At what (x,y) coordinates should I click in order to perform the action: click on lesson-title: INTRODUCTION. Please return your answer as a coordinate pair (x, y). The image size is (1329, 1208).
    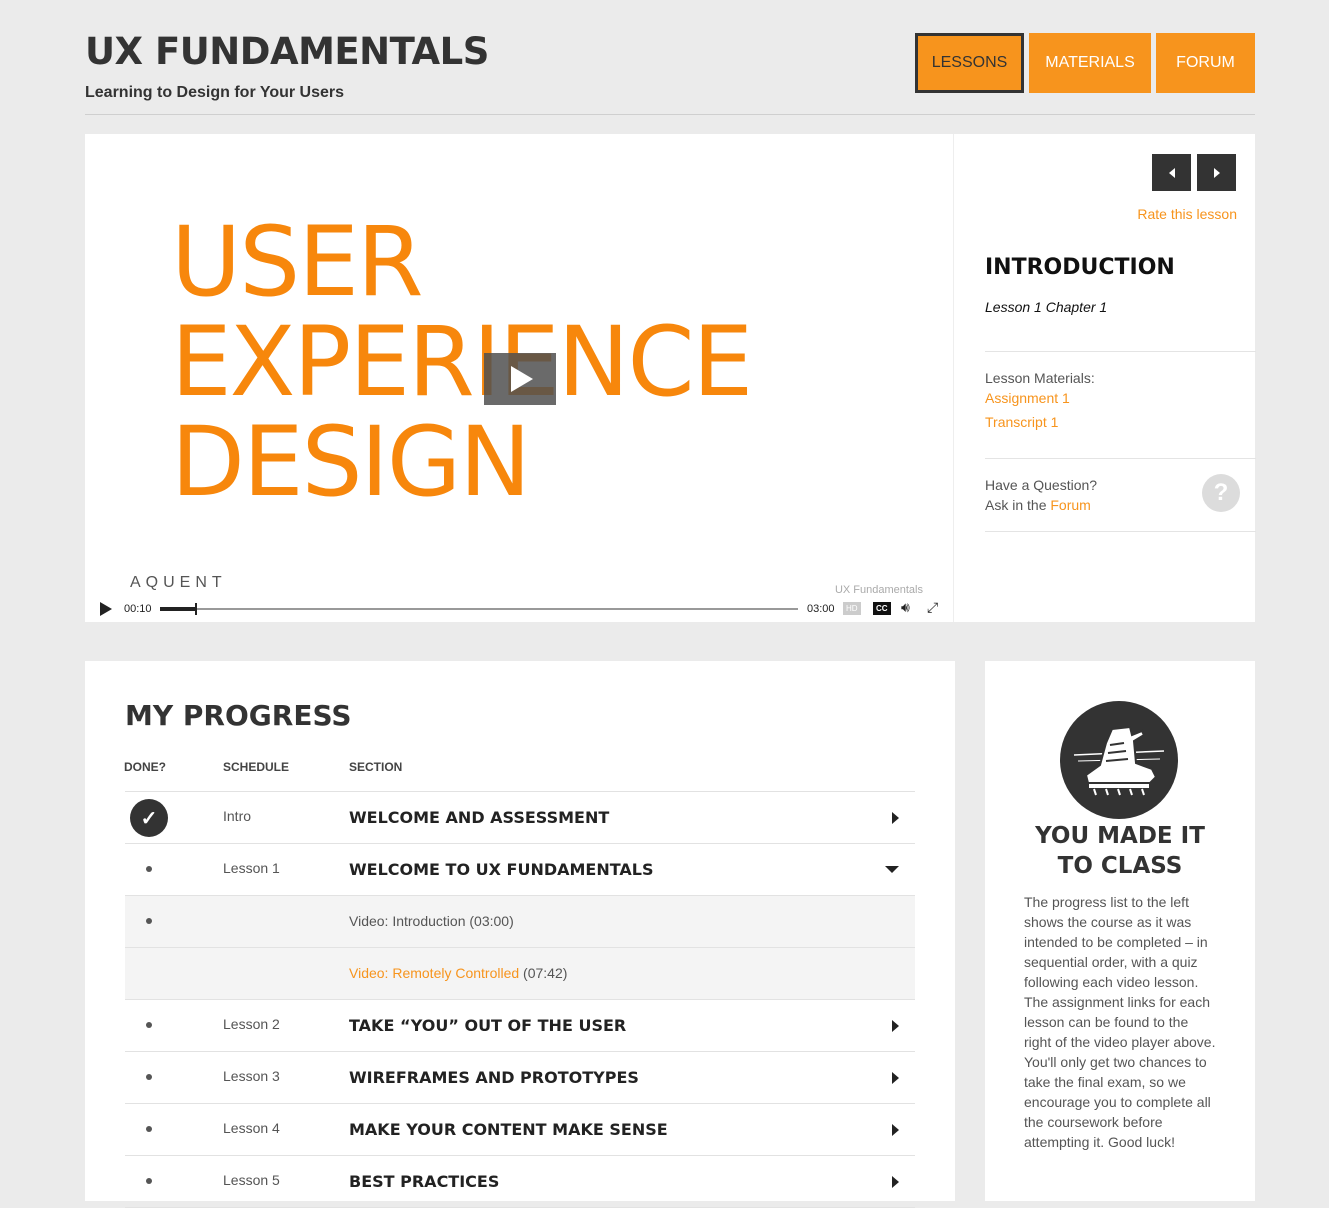
    Looking at the image, I should click on (1080, 267).